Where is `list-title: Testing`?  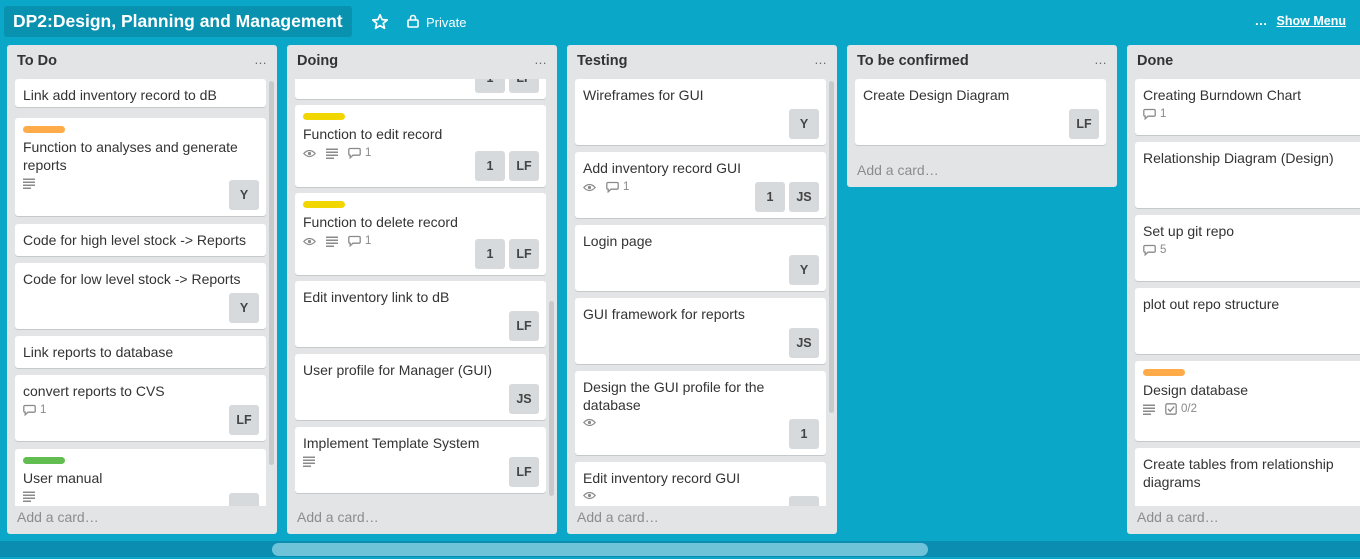
list-title: Testing is located at coordinates (602, 61).